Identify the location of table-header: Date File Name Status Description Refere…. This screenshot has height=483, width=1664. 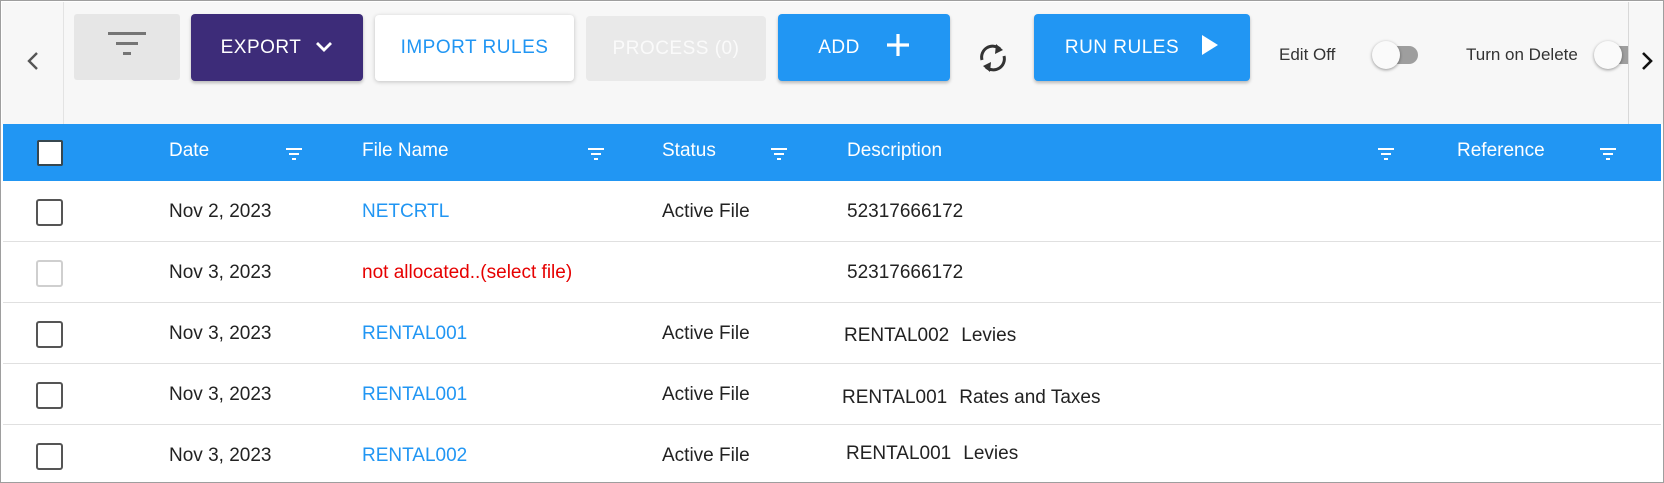
(832, 152).